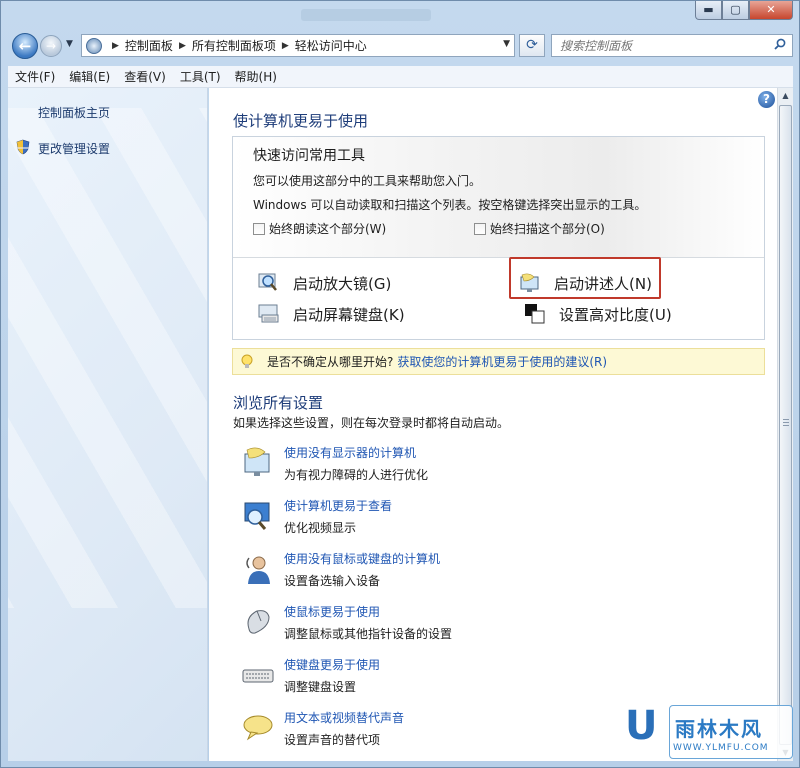  Describe the element at coordinates (491, 626) in the screenshot. I see `setting-item: 使鼠标更易于使用 调整鼠标或其他指针设备的设置` at that location.